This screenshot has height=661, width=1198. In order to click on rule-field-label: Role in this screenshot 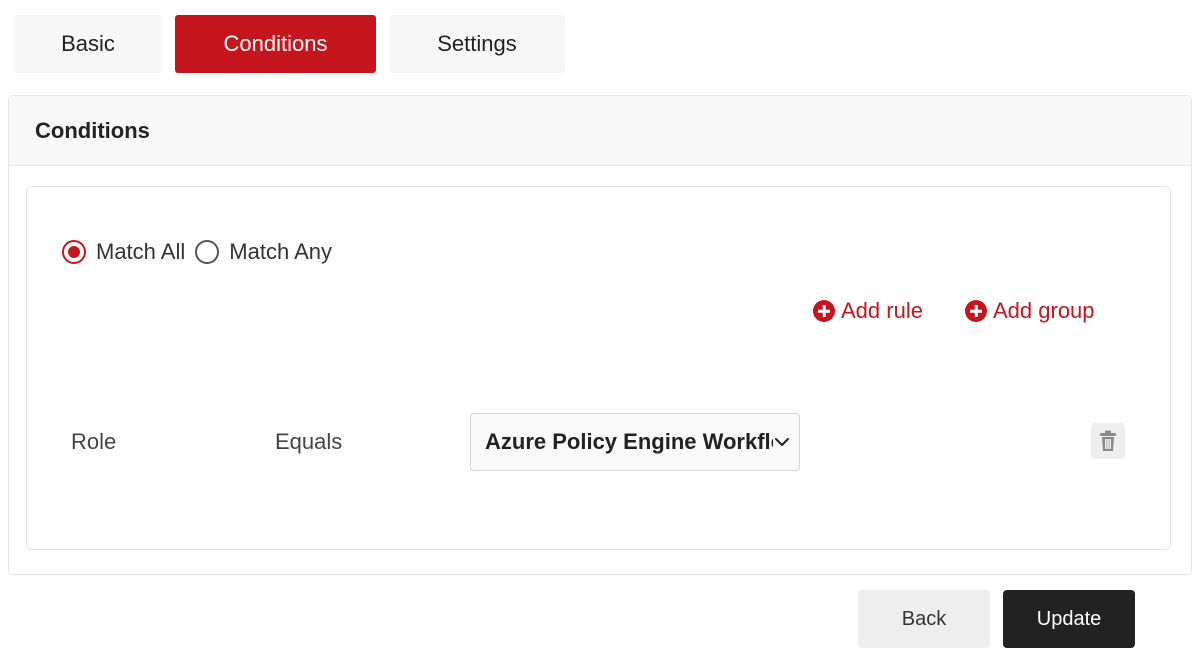, I will do `click(94, 441)`.